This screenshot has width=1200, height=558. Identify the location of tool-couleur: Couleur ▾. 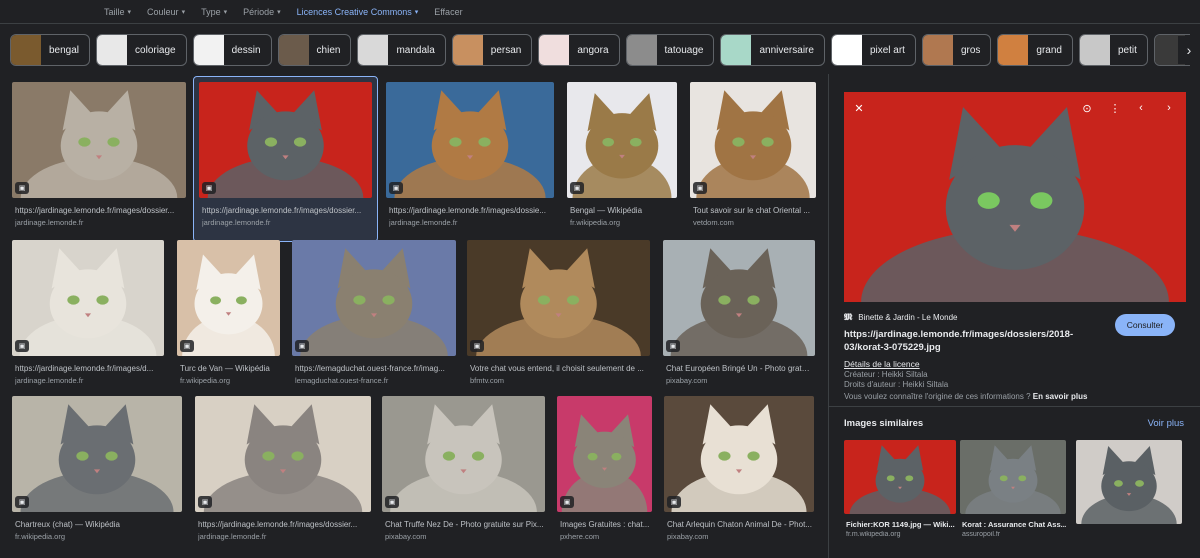
(166, 12).